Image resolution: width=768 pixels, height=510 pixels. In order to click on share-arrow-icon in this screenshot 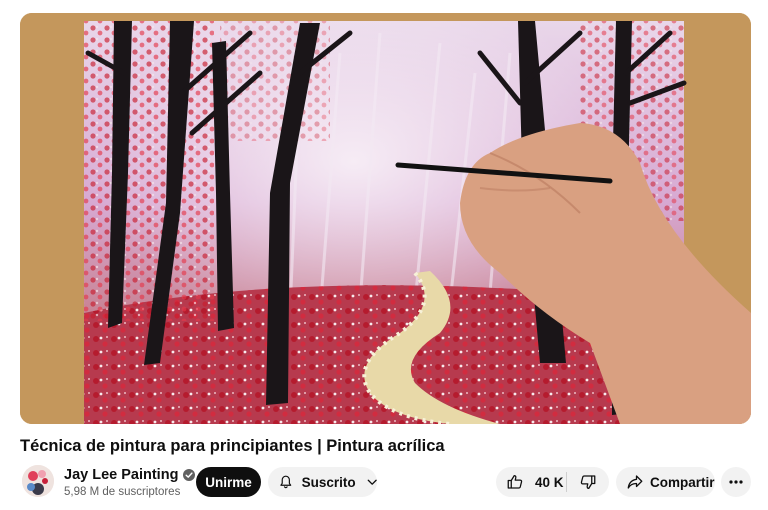, I will do `click(635, 482)`.